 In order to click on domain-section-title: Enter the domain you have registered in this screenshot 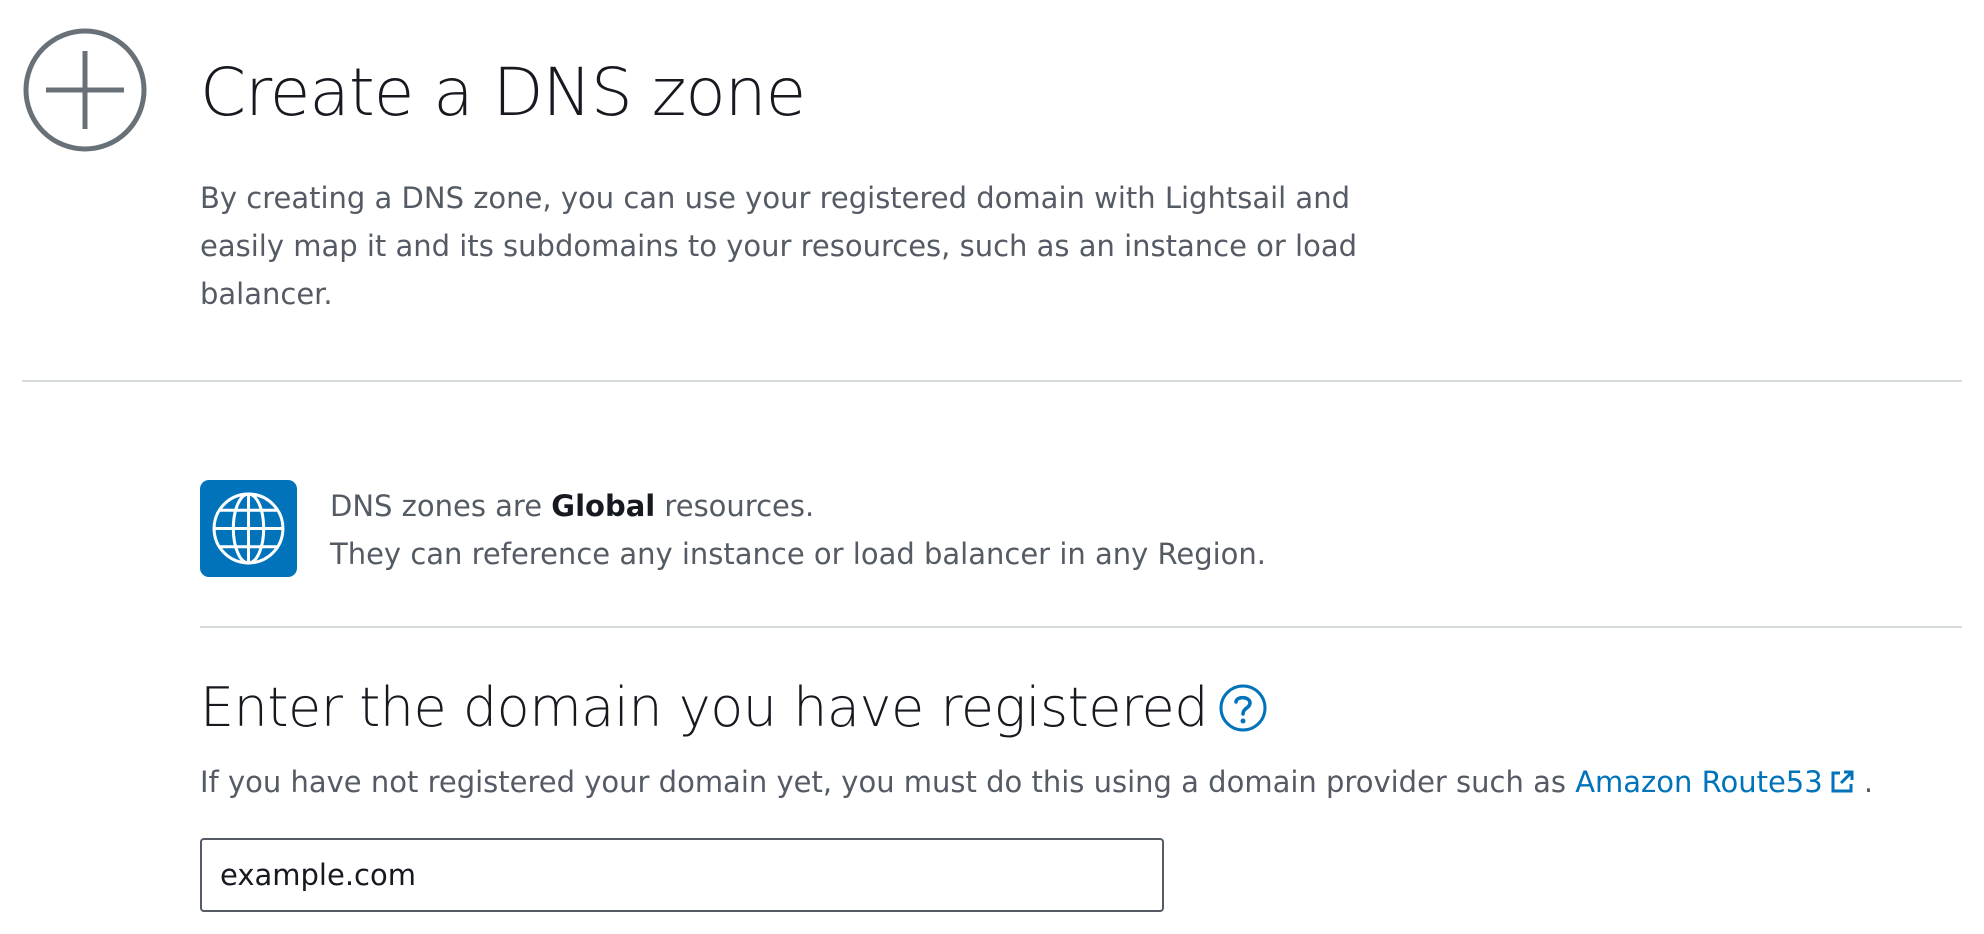, I will do `click(734, 708)`.